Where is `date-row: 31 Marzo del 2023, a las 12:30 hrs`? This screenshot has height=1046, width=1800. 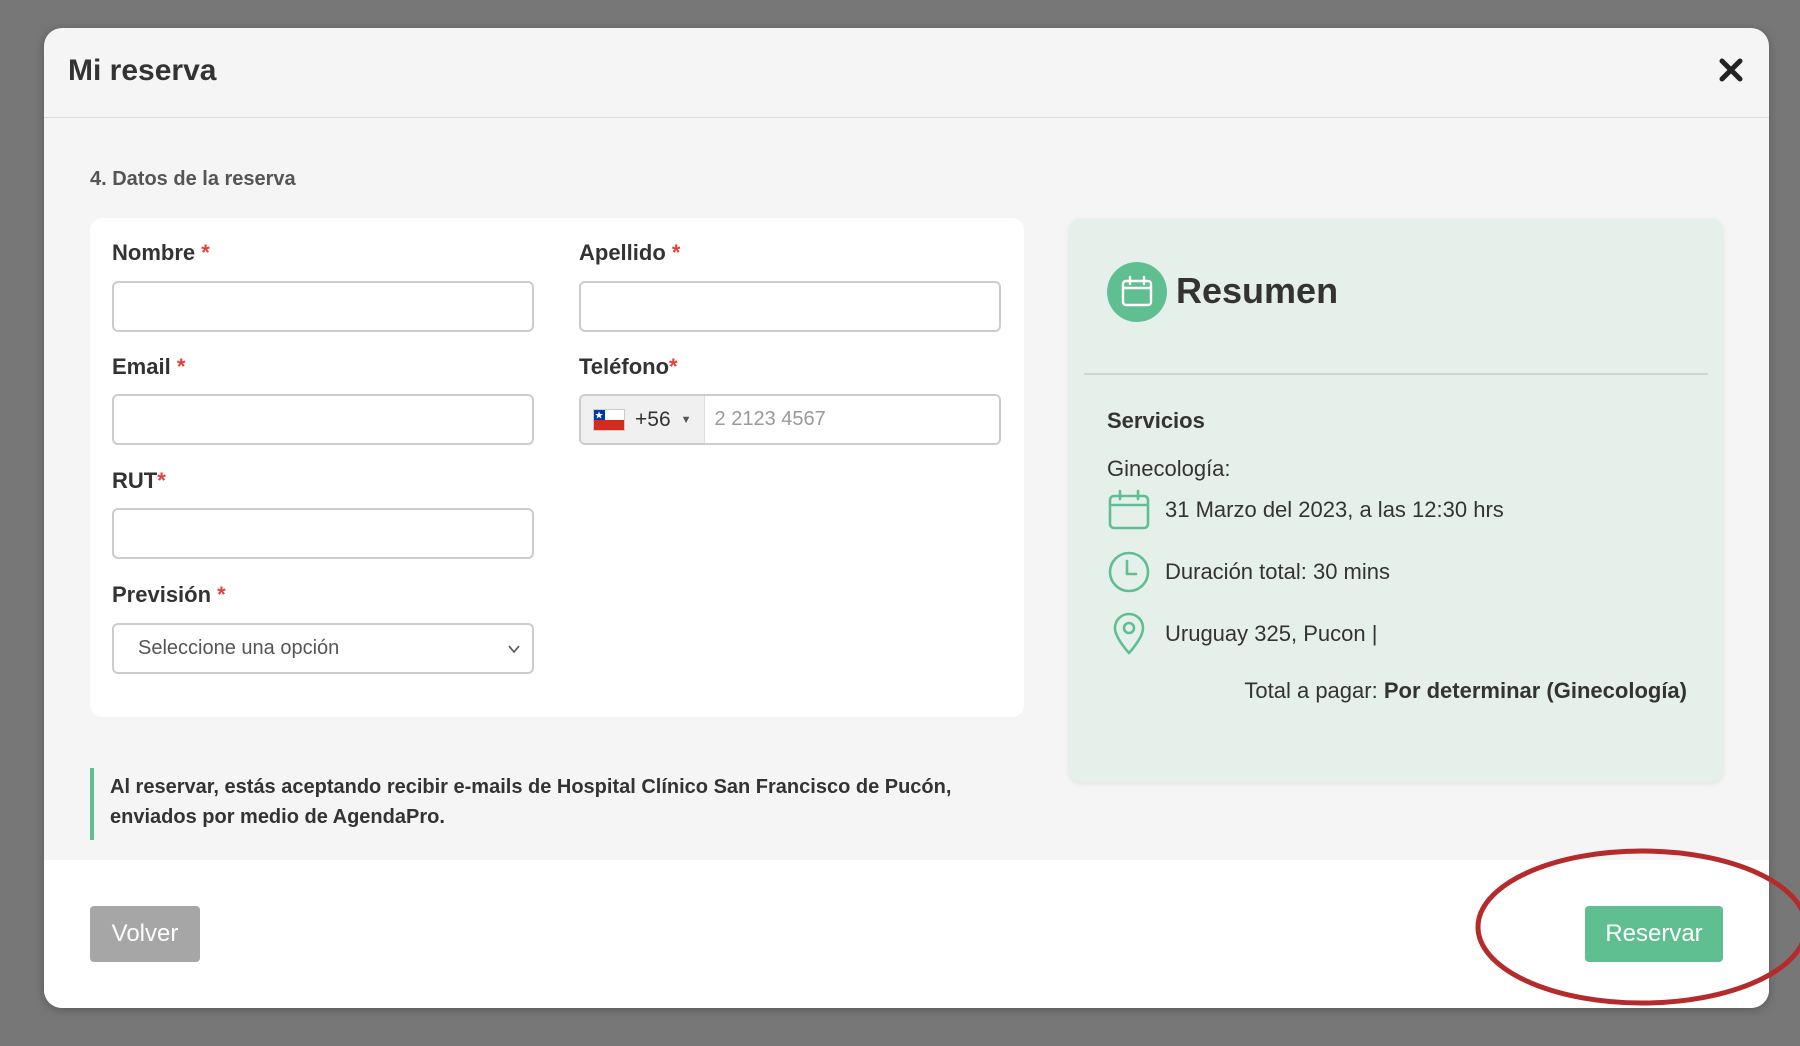
date-row: 31 Marzo del 2023, a las 12:30 hrs is located at coordinates (1305, 510).